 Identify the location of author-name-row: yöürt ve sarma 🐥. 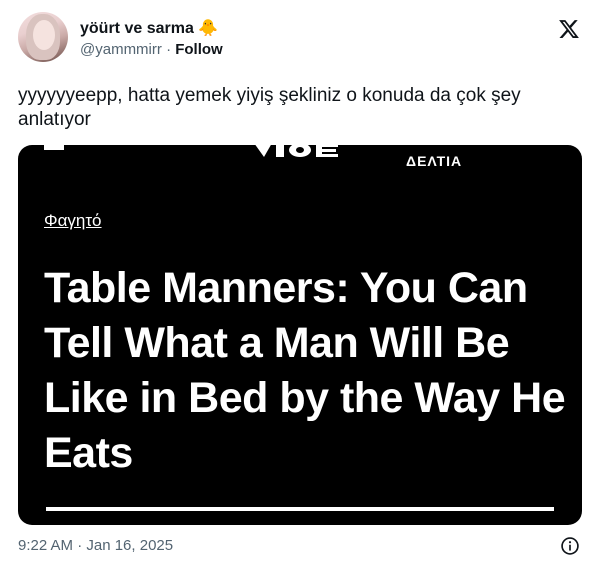
(149, 28).